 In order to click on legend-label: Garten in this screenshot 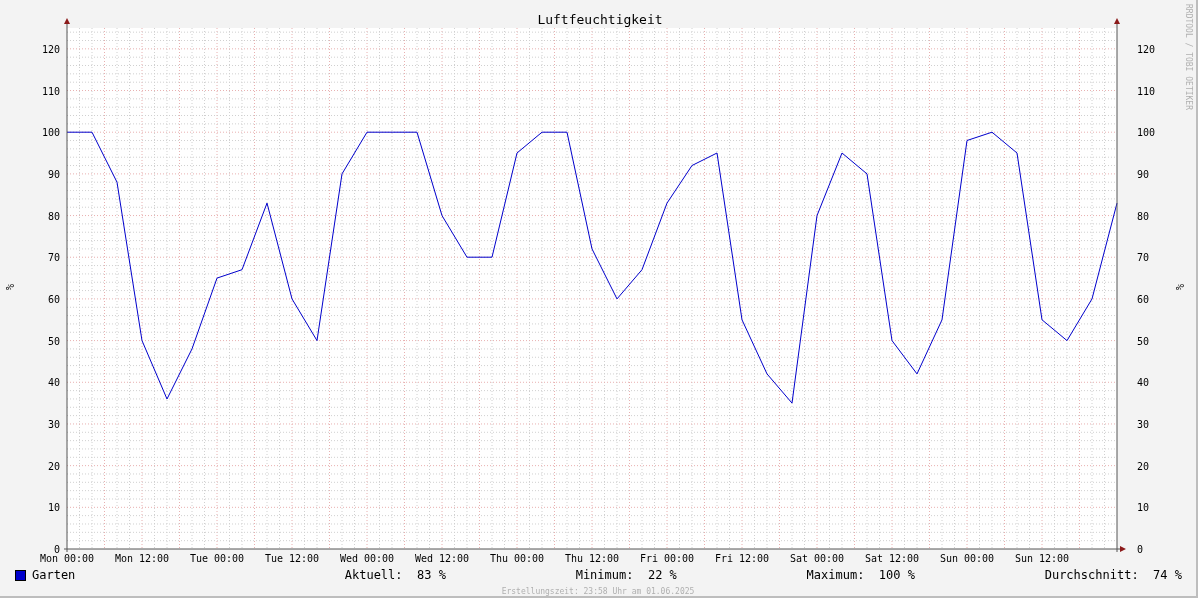, I will do `click(54, 575)`.